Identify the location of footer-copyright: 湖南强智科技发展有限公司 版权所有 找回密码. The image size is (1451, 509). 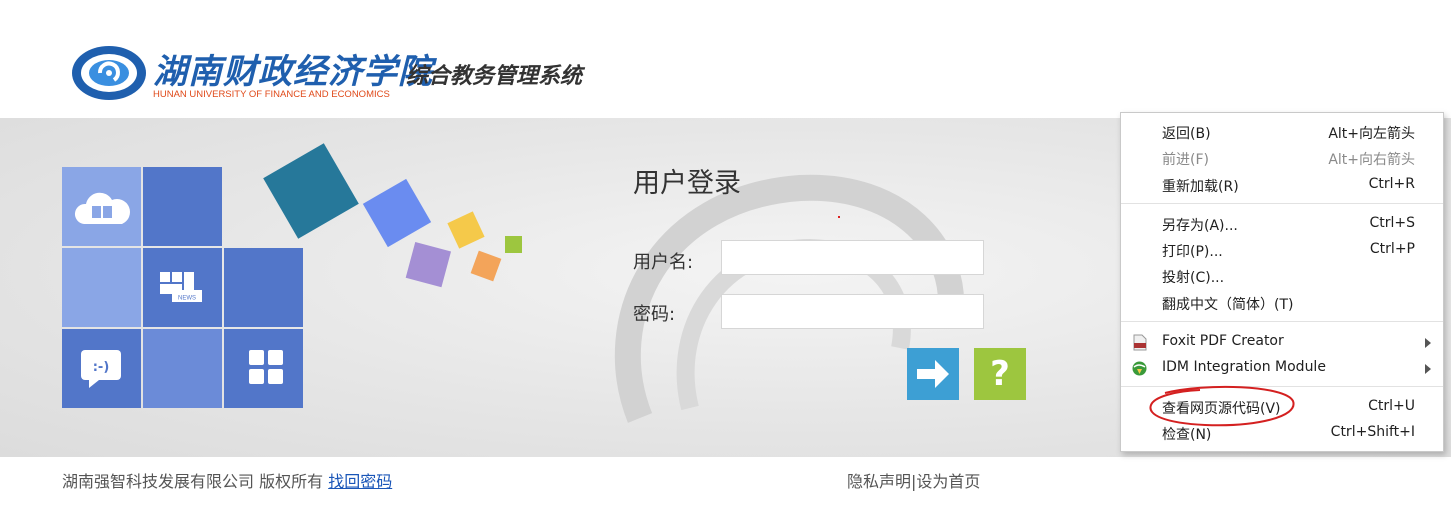
(227, 480).